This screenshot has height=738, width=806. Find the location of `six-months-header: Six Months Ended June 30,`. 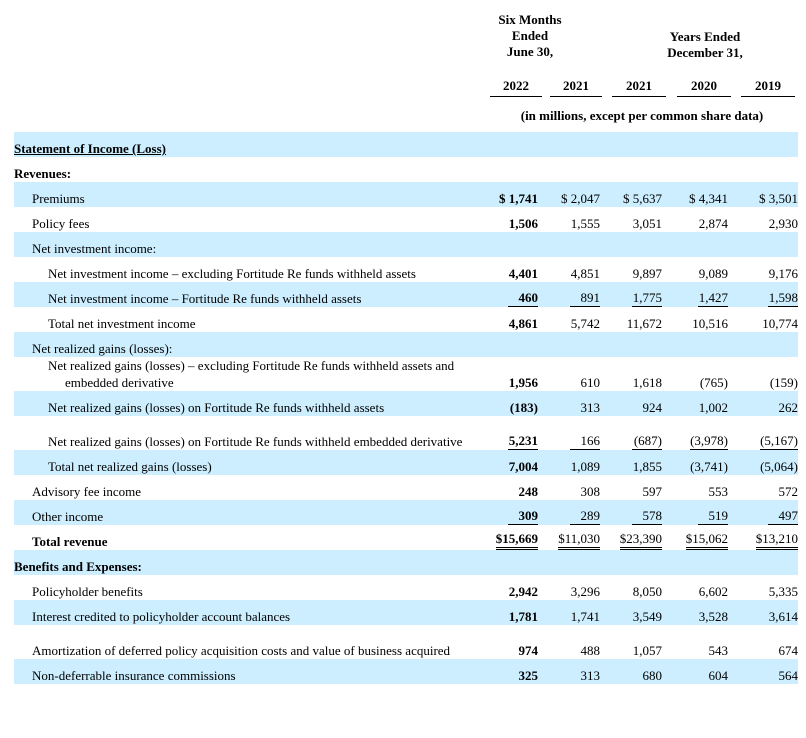

six-months-header: Six Months Ended June 30, is located at coordinates (530, 36).